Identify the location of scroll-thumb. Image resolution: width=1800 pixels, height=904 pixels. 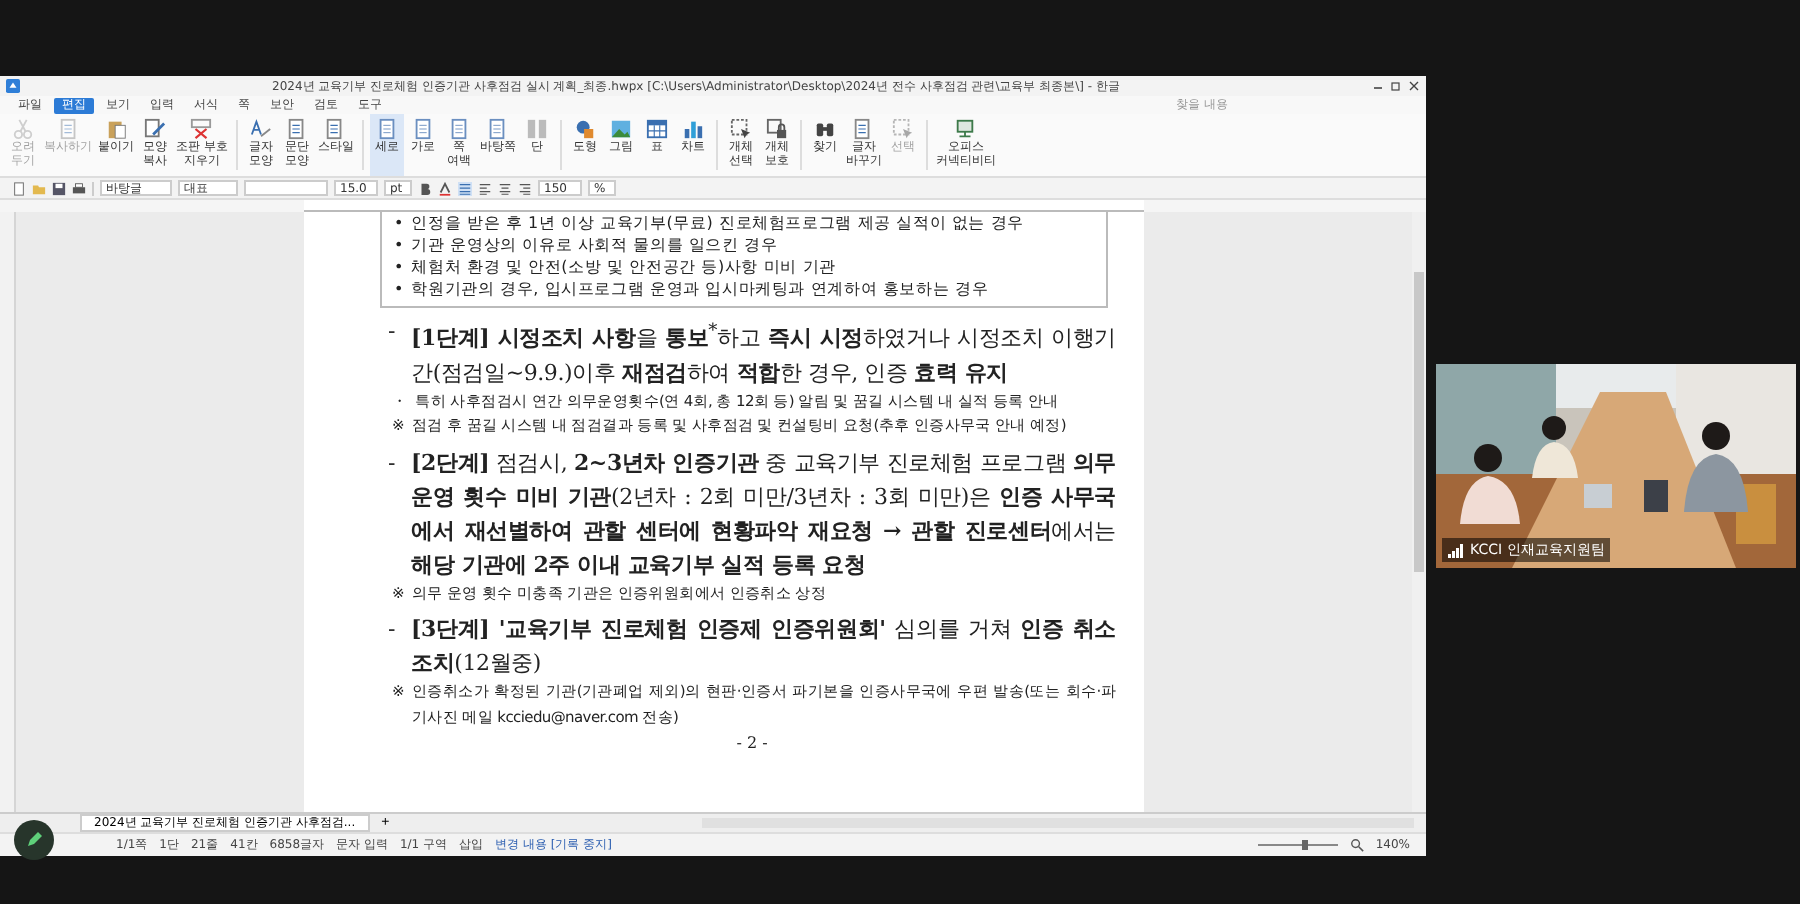
(1419, 422).